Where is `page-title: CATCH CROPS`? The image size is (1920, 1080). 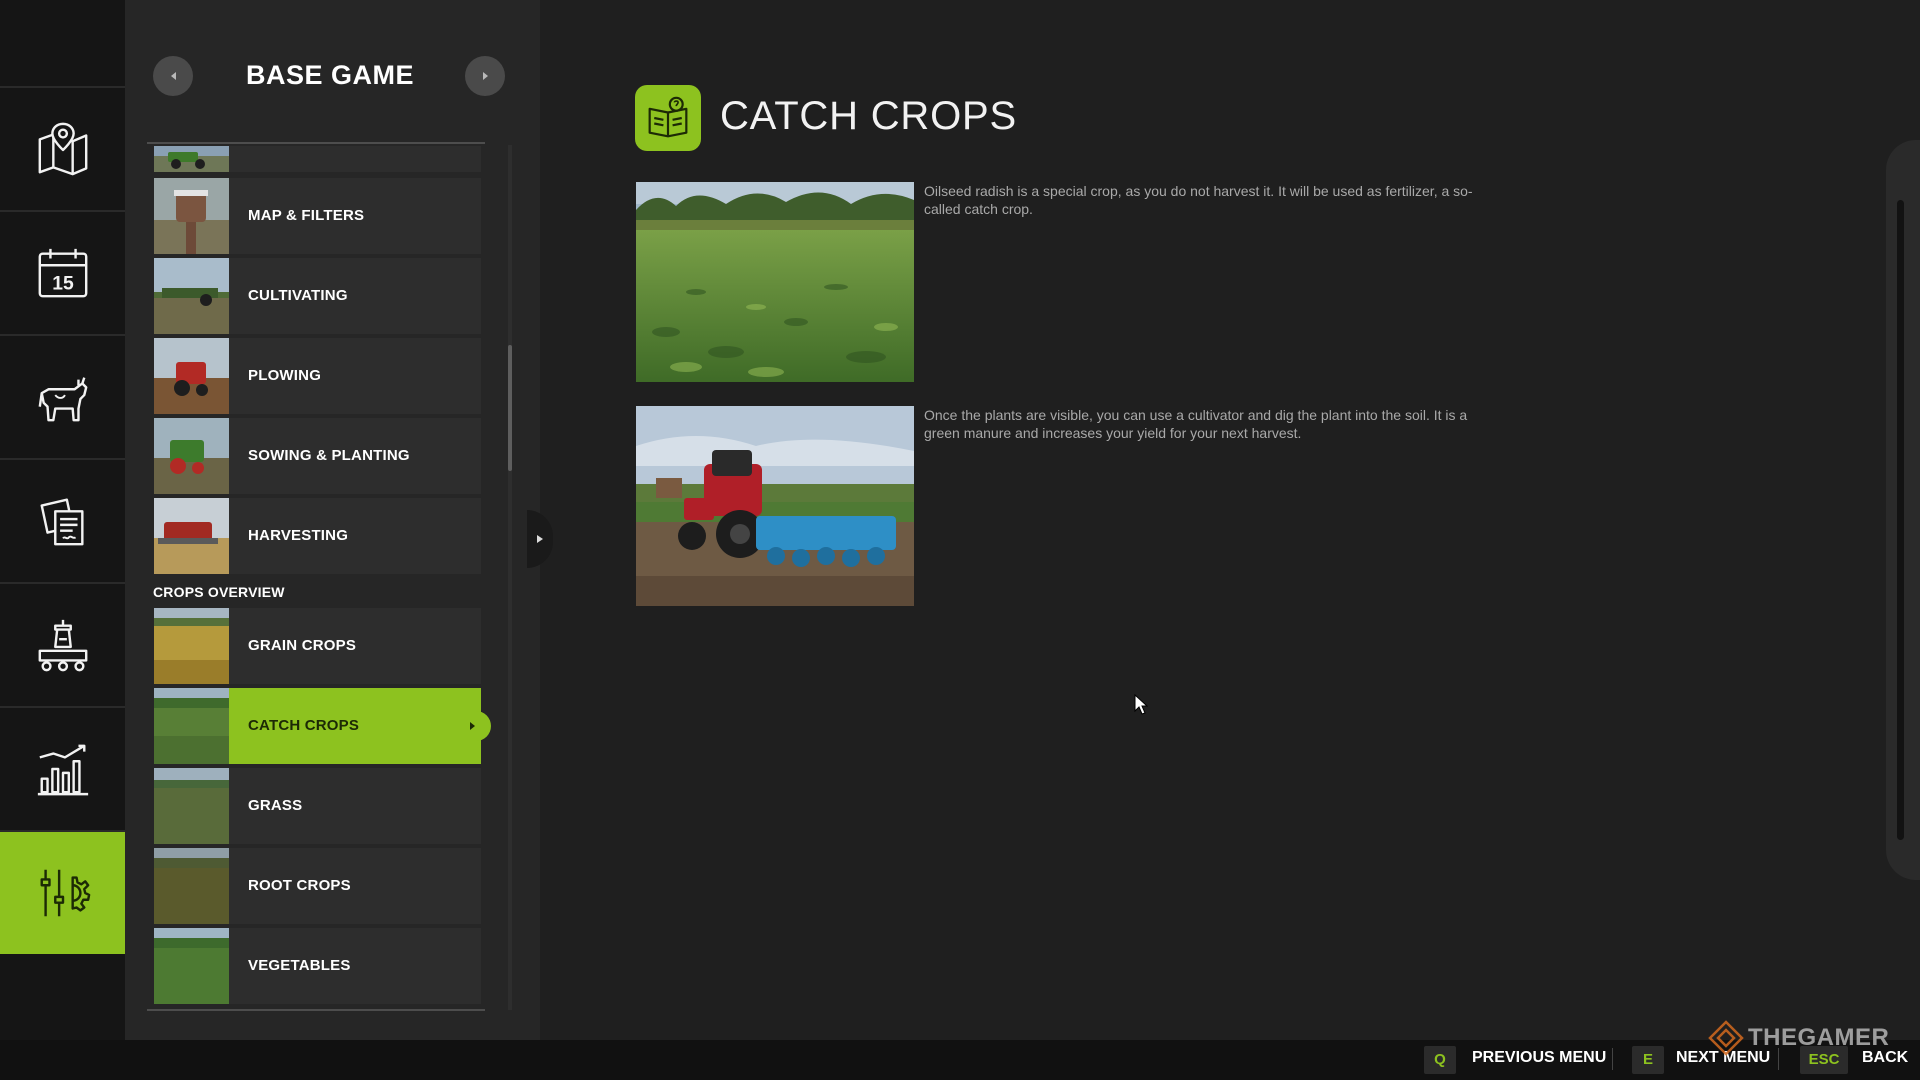 page-title: CATCH CROPS is located at coordinates (868, 116).